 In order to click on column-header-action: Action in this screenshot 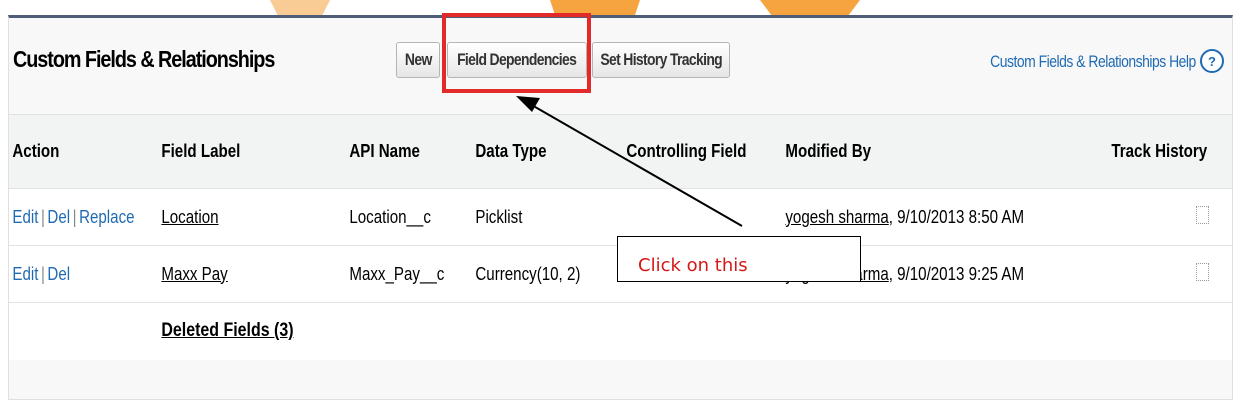, I will do `click(84, 151)`.